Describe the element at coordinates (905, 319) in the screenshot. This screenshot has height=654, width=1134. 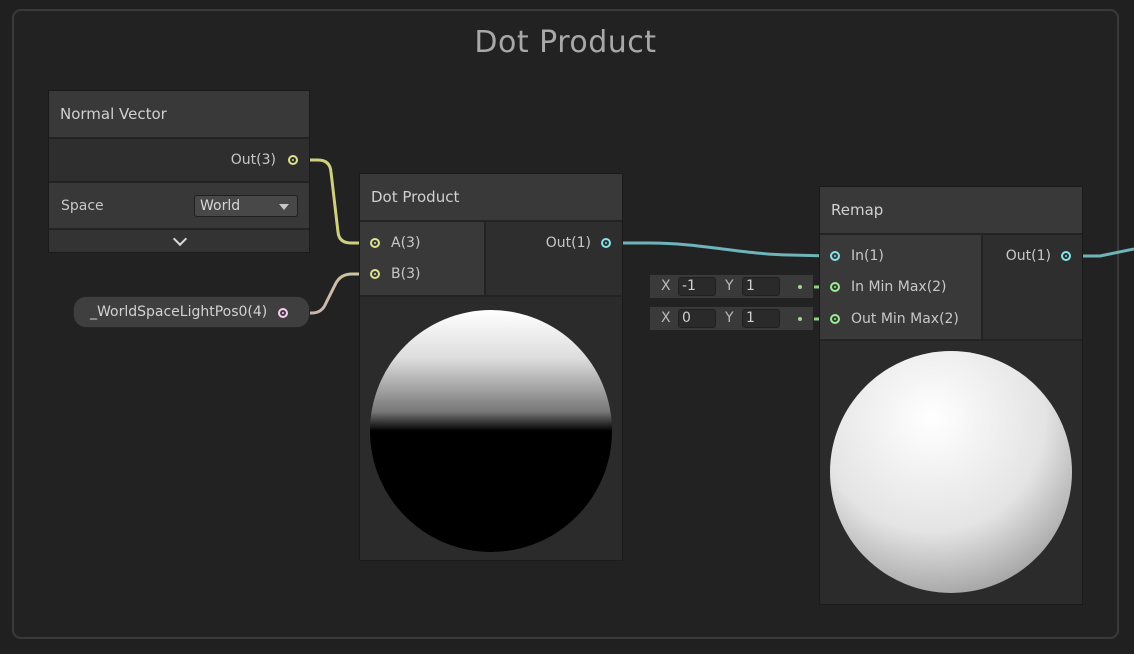
I see `input-out-min-max-label: Out Min Max(2)` at that location.